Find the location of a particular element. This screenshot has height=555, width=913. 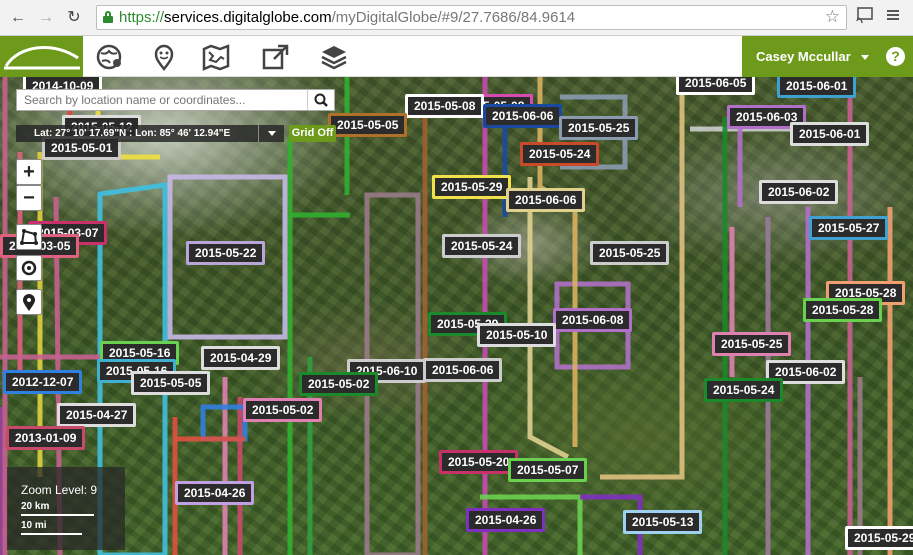

url-path: /myDigitalGlobe/#9/27.7686/84.9614 is located at coordinates (453, 17).